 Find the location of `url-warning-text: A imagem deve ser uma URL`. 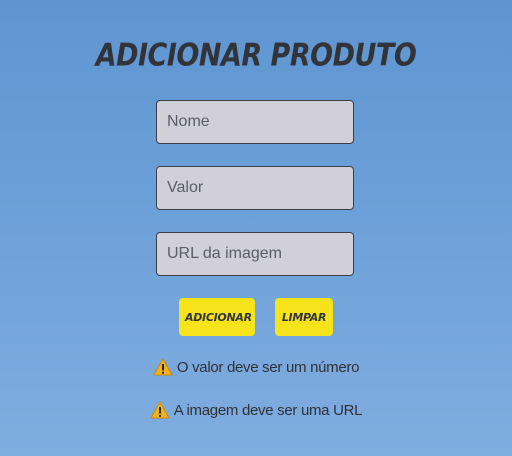

url-warning-text: A imagem deve ser uma URL is located at coordinates (268, 410).